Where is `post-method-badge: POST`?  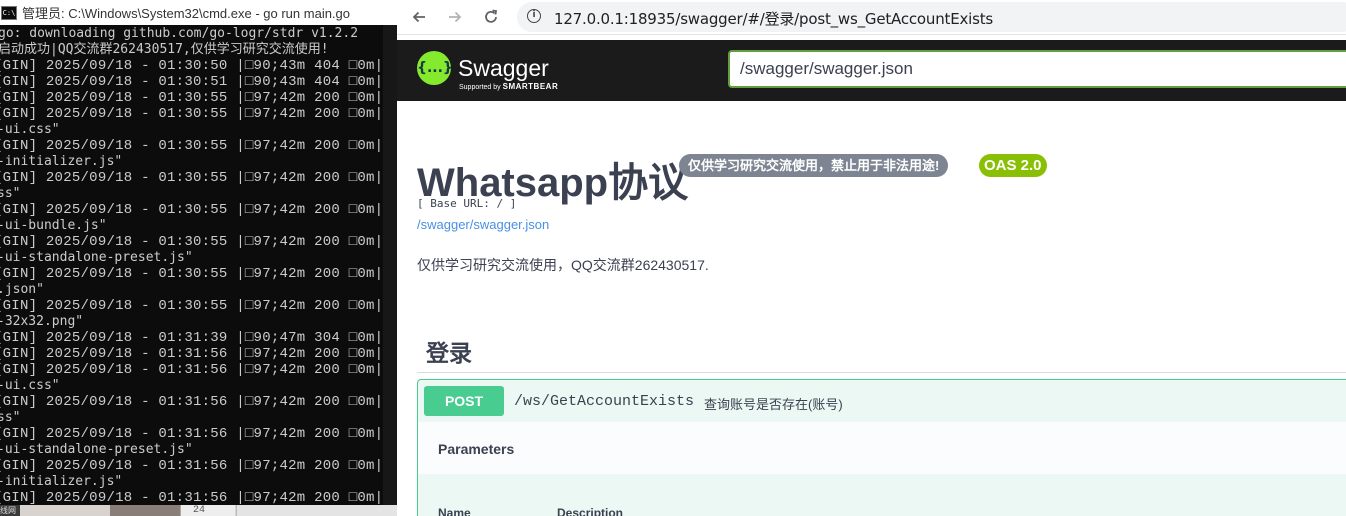
post-method-badge: POST is located at coordinates (464, 401).